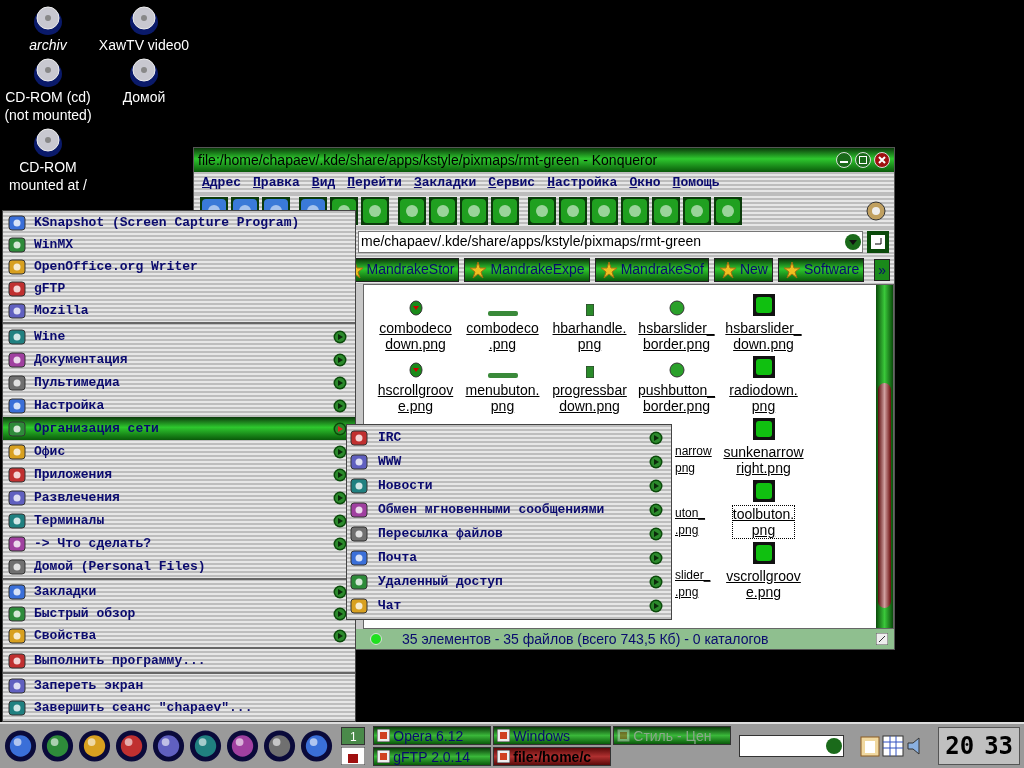 The height and width of the screenshot is (768, 1024). Describe the element at coordinates (428, 160) in the screenshot. I see `window-title: file:/home/chapaev/.kde/share/apps/kstyle/pixmaps/rmt-green - Konqueror` at that location.